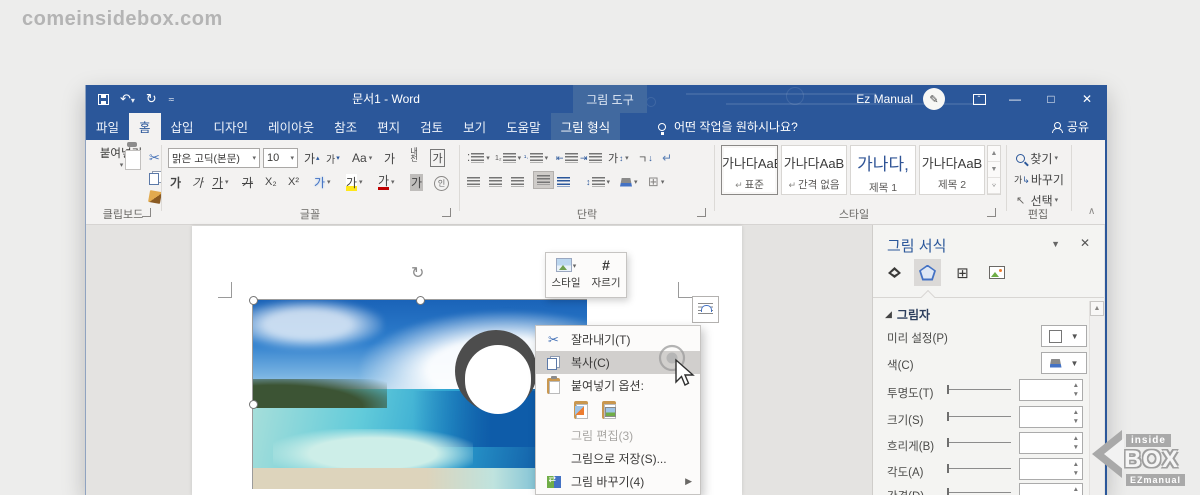 The image size is (1200, 495). Describe the element at coordinates (478, 158) in the screenshot. I see `bullets-button: ⁚ ▾` at that location.